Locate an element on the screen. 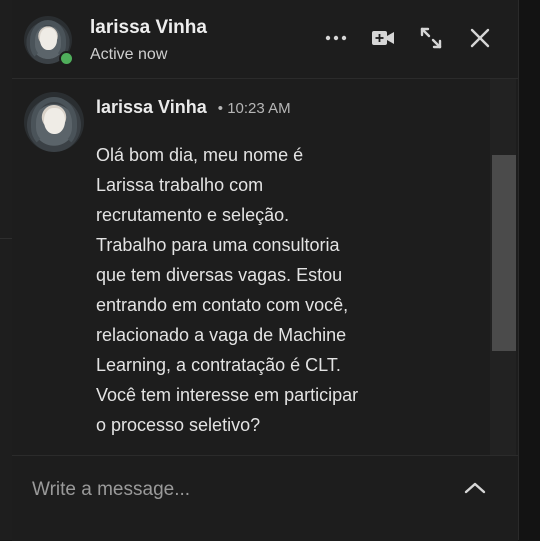  chevron-up-icon is located at coordinates (475, 488).